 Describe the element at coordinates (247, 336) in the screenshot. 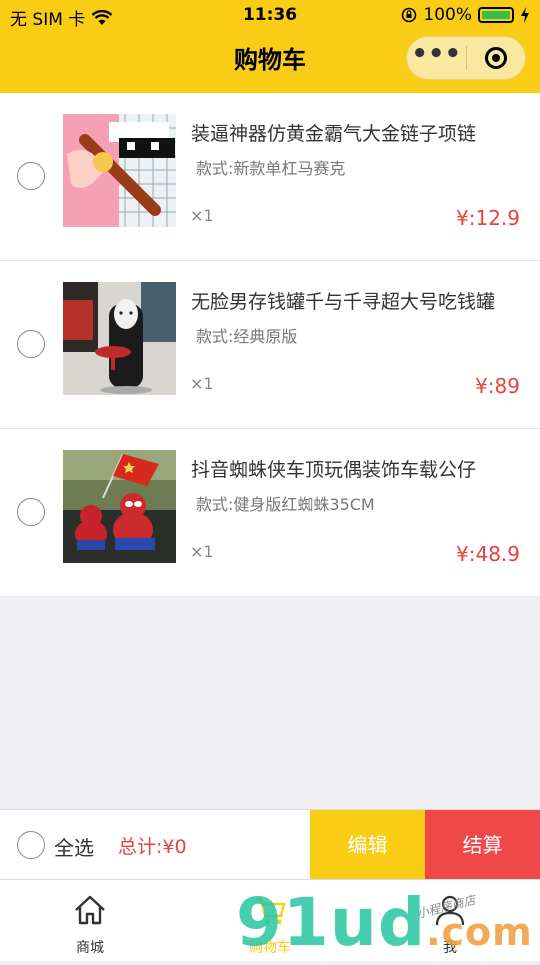

I see `product-spec: 款式:经典原版` at that location.